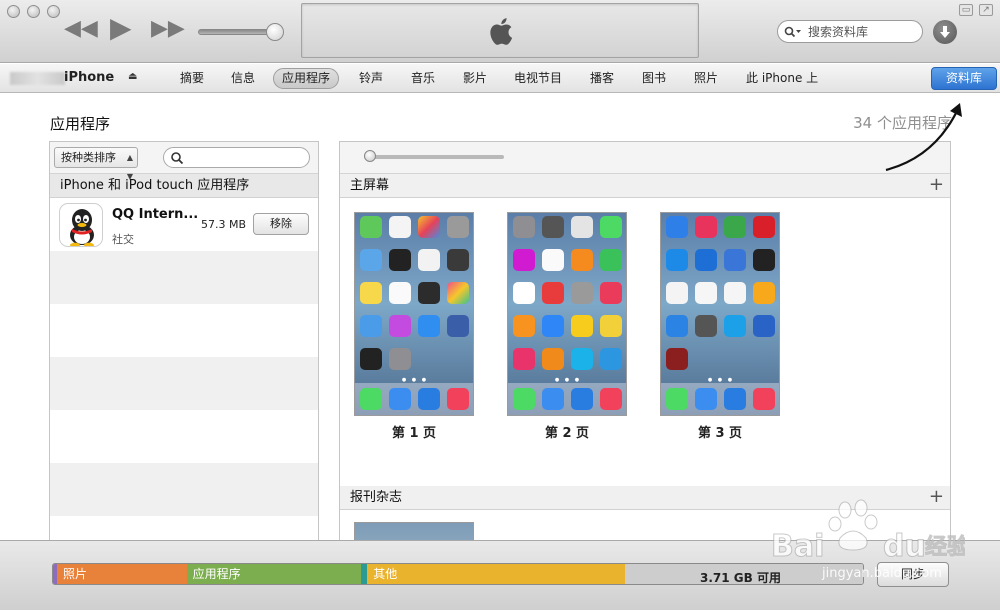 This screenshot has width=1000, height=610. Describe the element at coordinates (858, 31) in the screenshot. I see `search-input` at that location.